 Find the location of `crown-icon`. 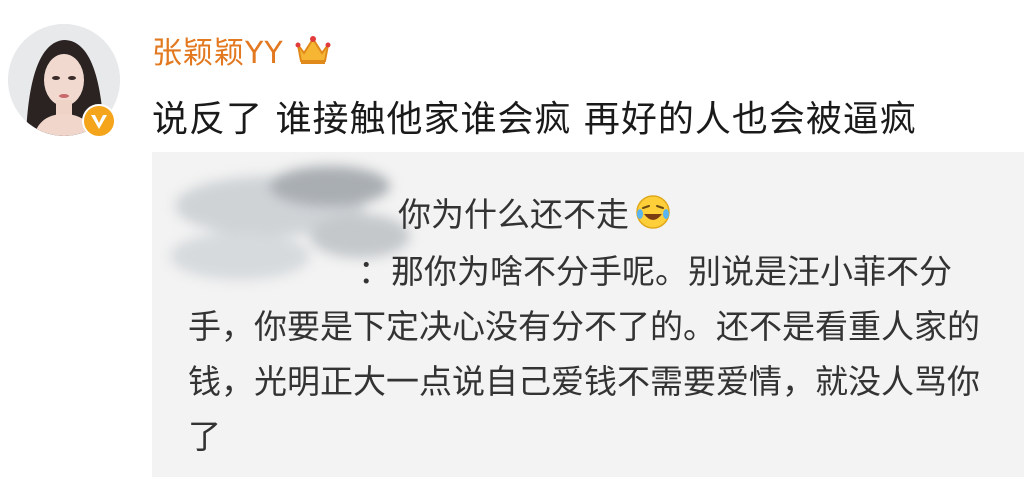

crown-icon is located at coordinates (313, 50).